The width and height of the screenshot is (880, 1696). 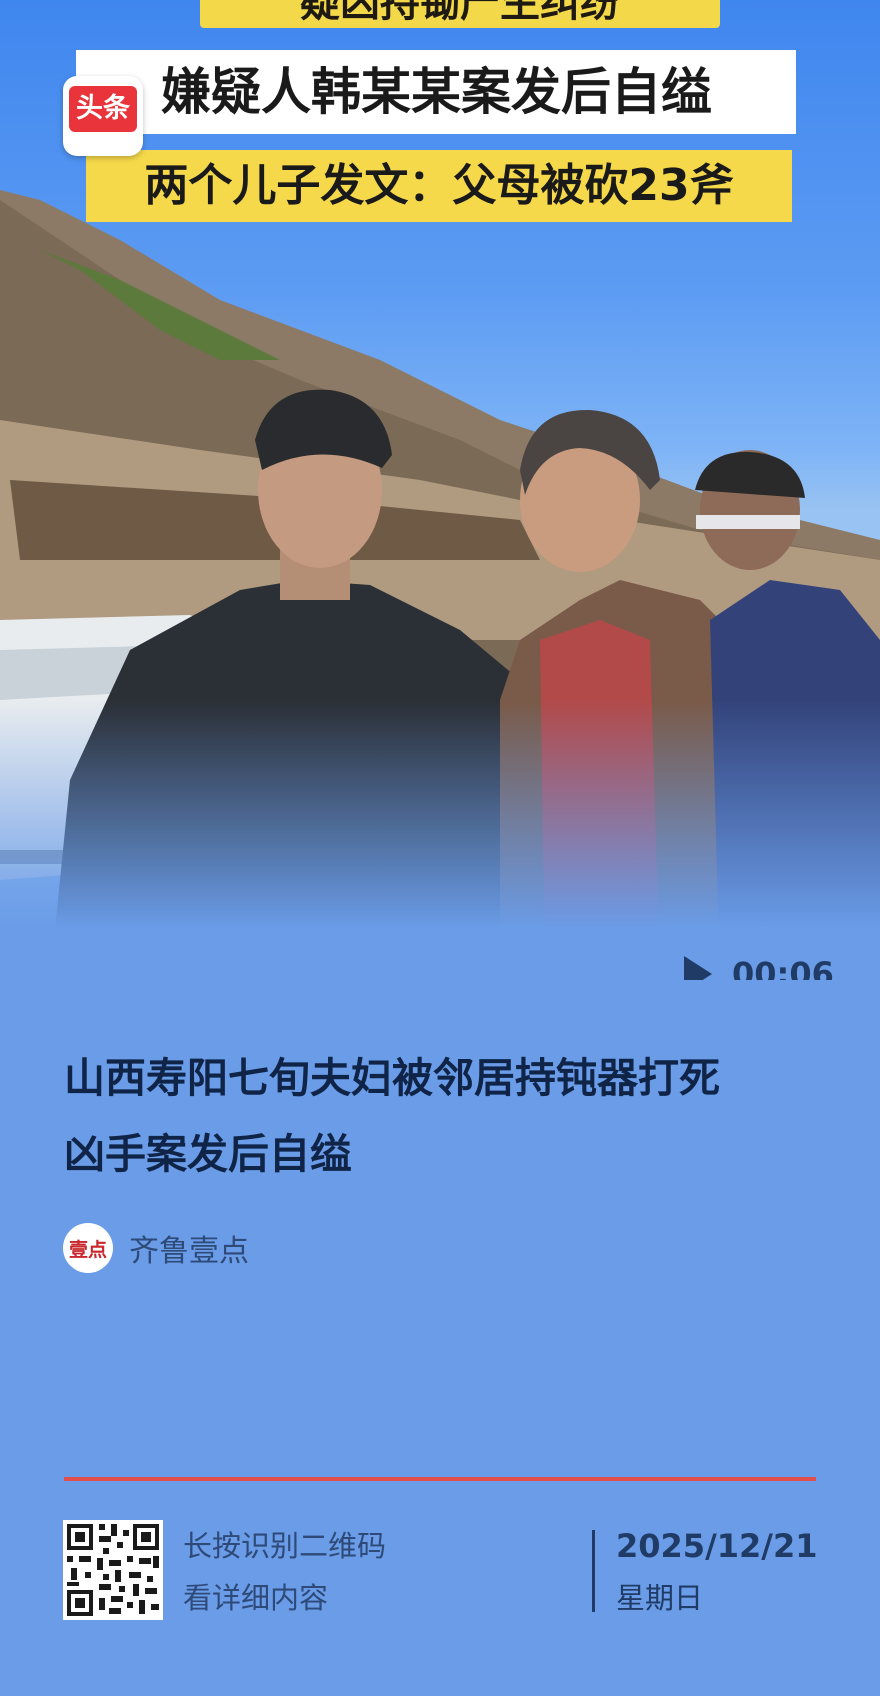 What do you see at coordinates (284, 1572) in the screenshot?
I see `qr-hint: 长按识别二维码 看详细内容` at bounding box center [284, 1572].